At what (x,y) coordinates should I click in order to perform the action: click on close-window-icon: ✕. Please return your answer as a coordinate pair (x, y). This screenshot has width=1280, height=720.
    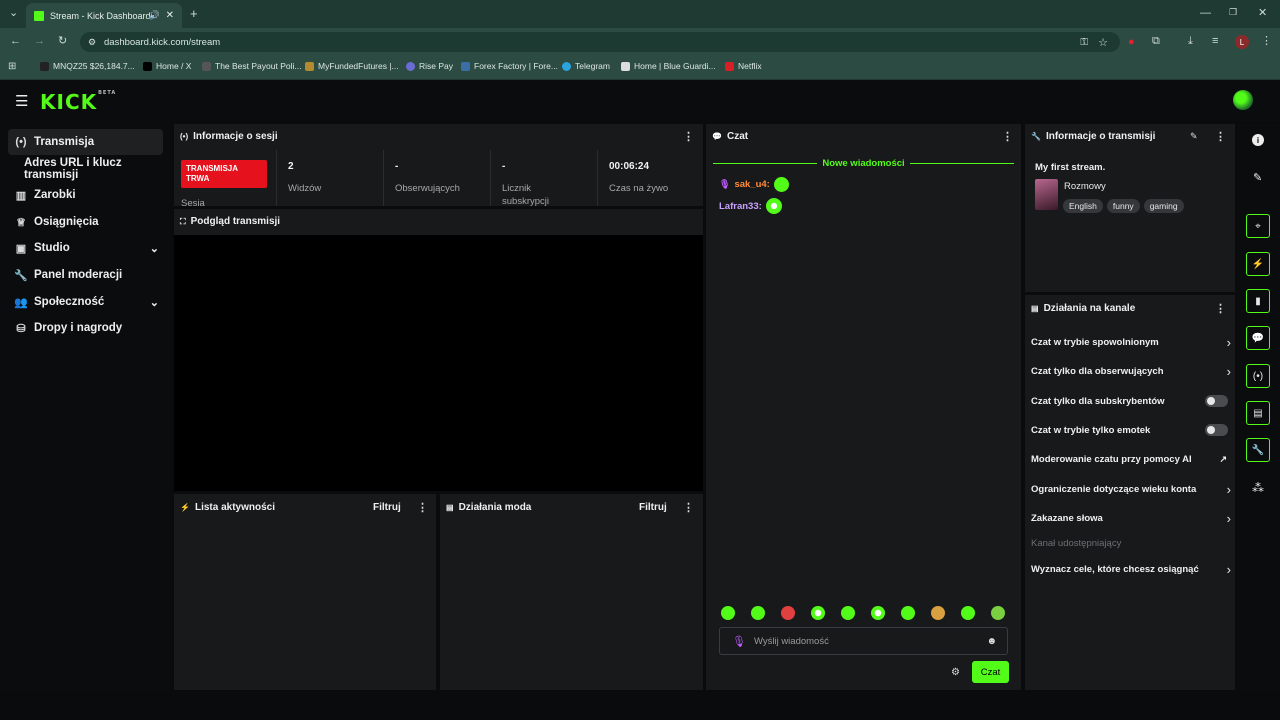
    Looking at the image, I should click on (1262, 13).